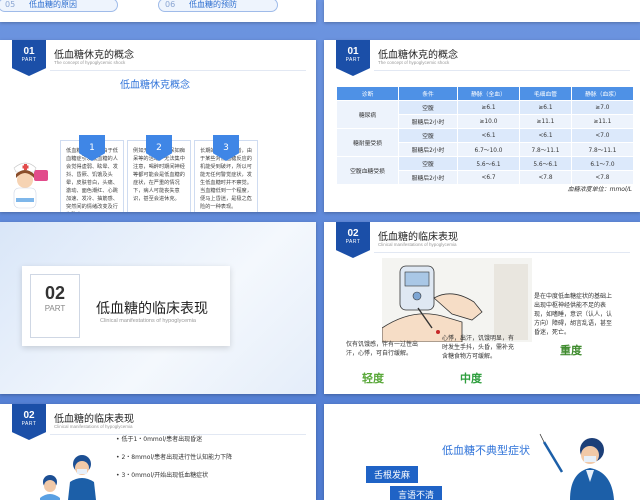  Describe the element at coordinates (602, 163) in the screenshot. I see `table-cell: 6.1～7.0` at that location.